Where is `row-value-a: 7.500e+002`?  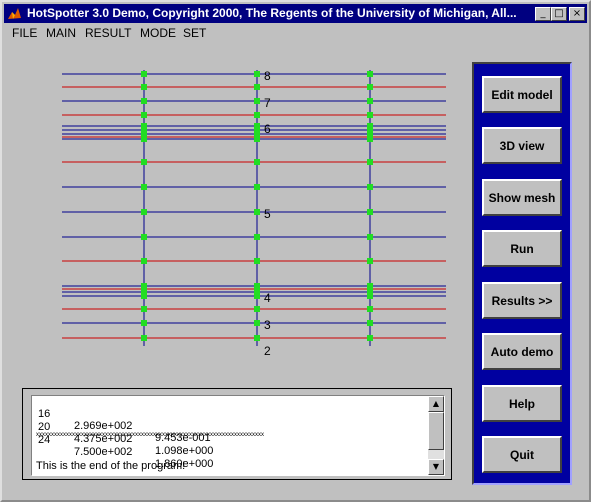 row-value-a: 7.500e+002 is located at coordinates (103, 452).